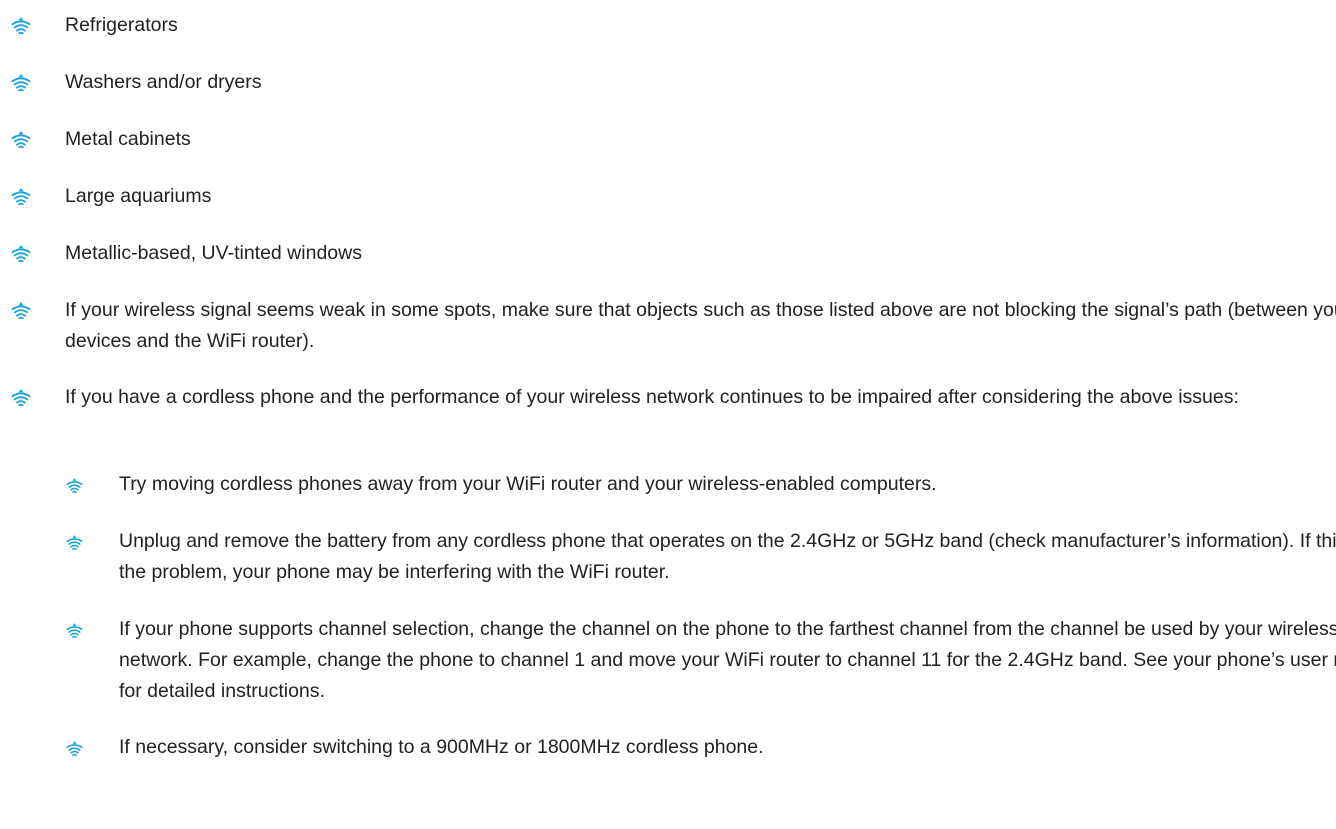 The height and width of the screenshot is (829, 1336). Describe the element at coordinates (668, 82) in the screenshot. I see `list-item: Washers and/or dryers` at that location.